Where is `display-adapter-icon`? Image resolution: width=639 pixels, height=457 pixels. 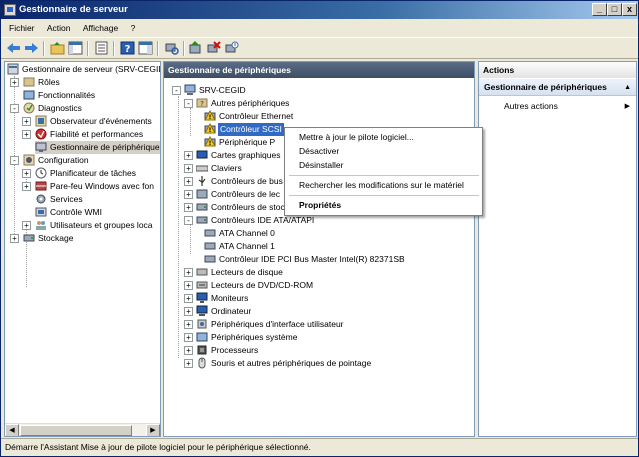
display-adapter-icon is located at coordinates (202, 154).